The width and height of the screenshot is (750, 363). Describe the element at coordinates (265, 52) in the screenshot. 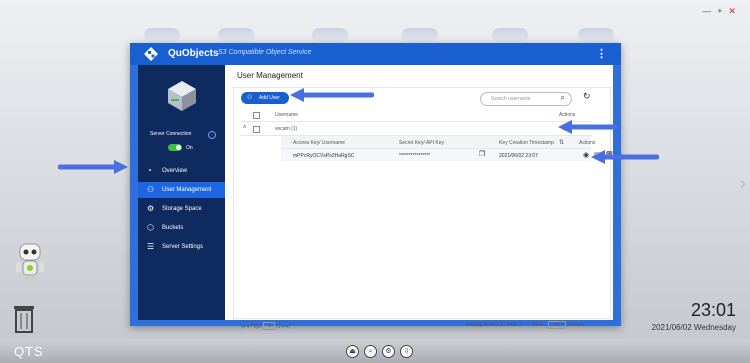

I see `app-subtitle: S3 Compatible Object Service` at that location.